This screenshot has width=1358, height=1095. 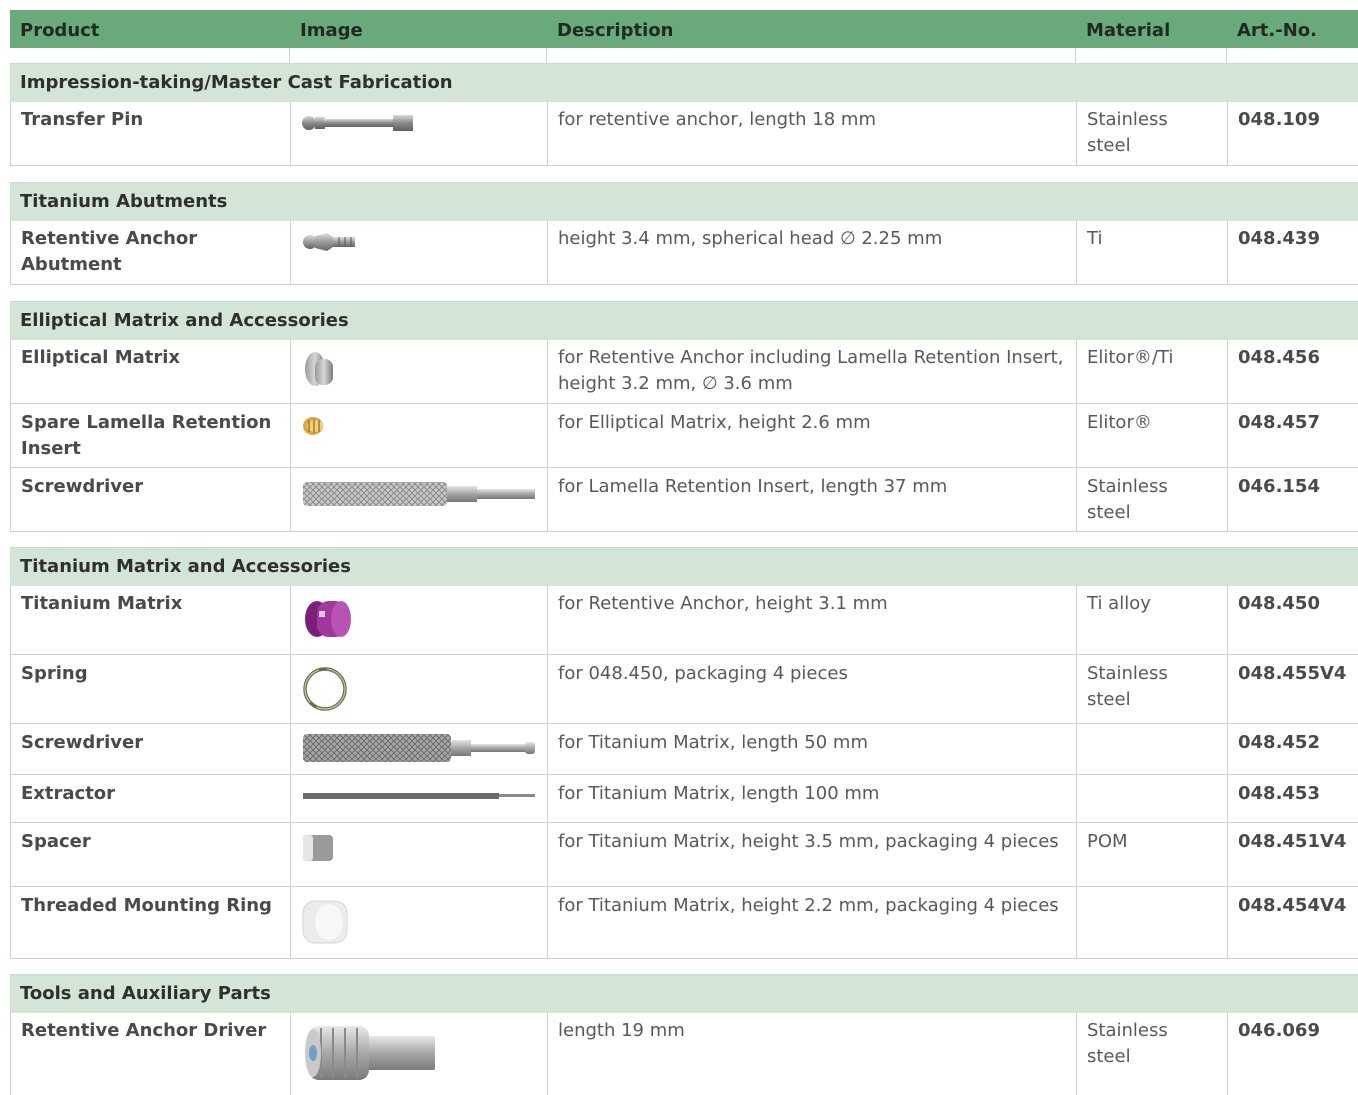 What do you see at coordinates (329, 242) in the screenshot?
I see `abutment-icon` at bounding box center [329, 242].